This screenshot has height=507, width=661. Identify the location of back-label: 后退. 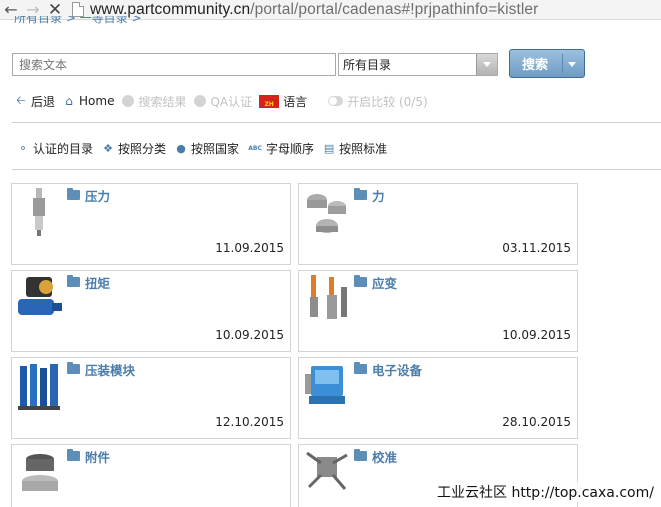
(43, 101).